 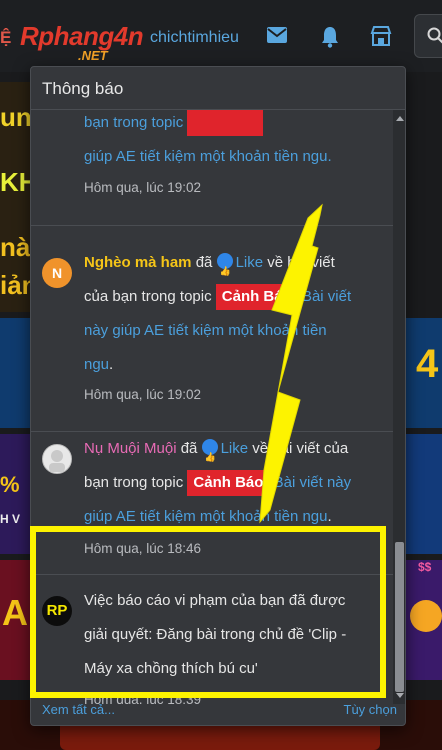 I want to click on notification-text-part: bạn trong topic, so click(x=134, y=482).